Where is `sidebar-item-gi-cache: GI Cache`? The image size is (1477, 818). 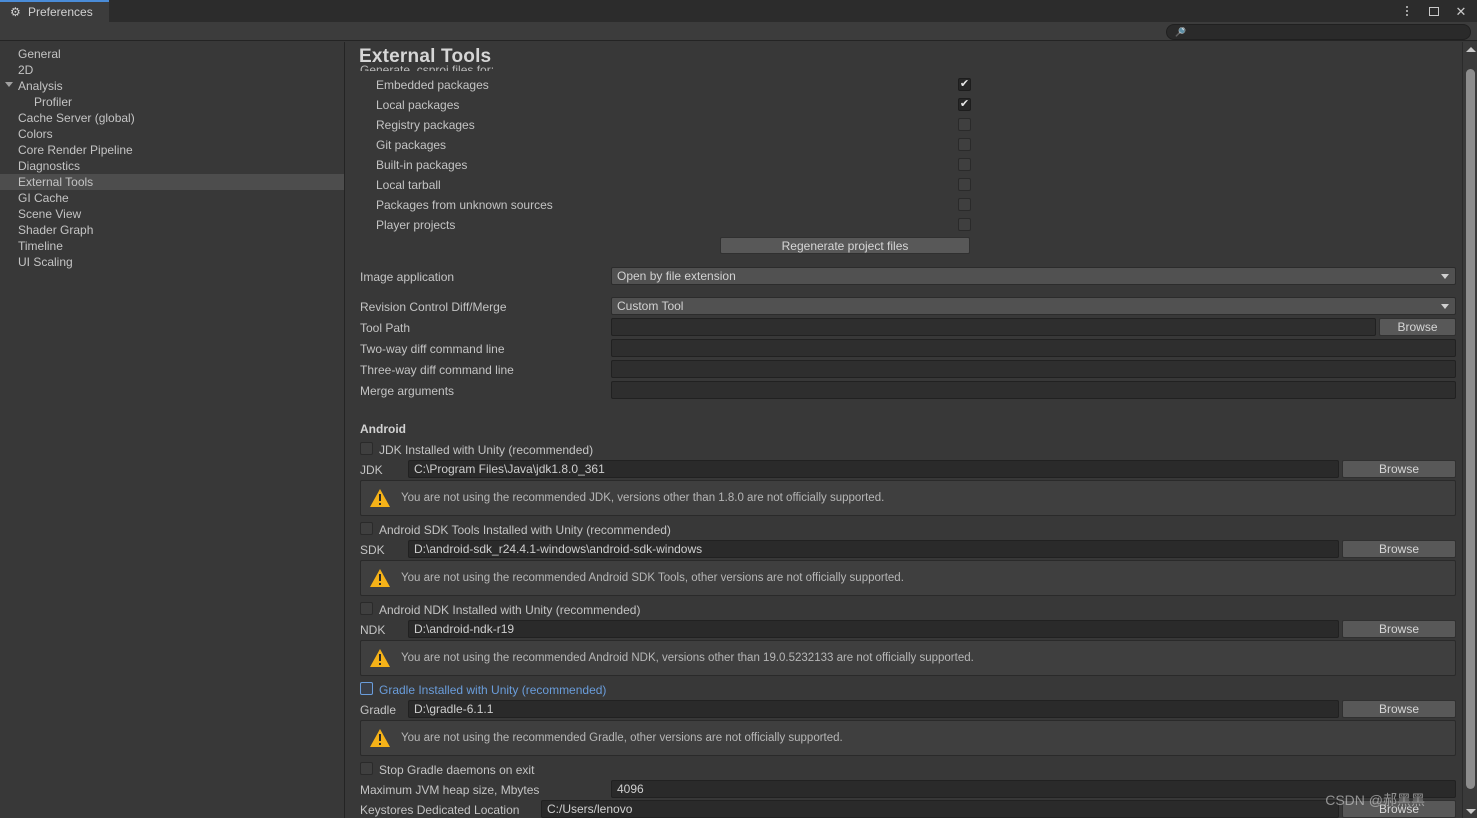 sidebar-item-gi-cache: GI Cache is located at coordinates (172, 198).